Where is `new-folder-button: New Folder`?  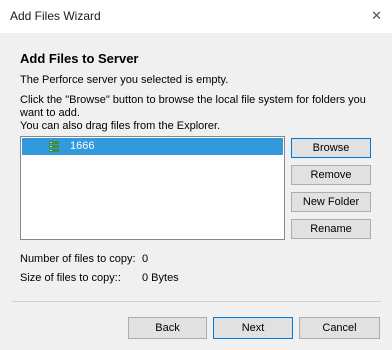
new-folder-button: New Folder is located at coordinates (331, 202).